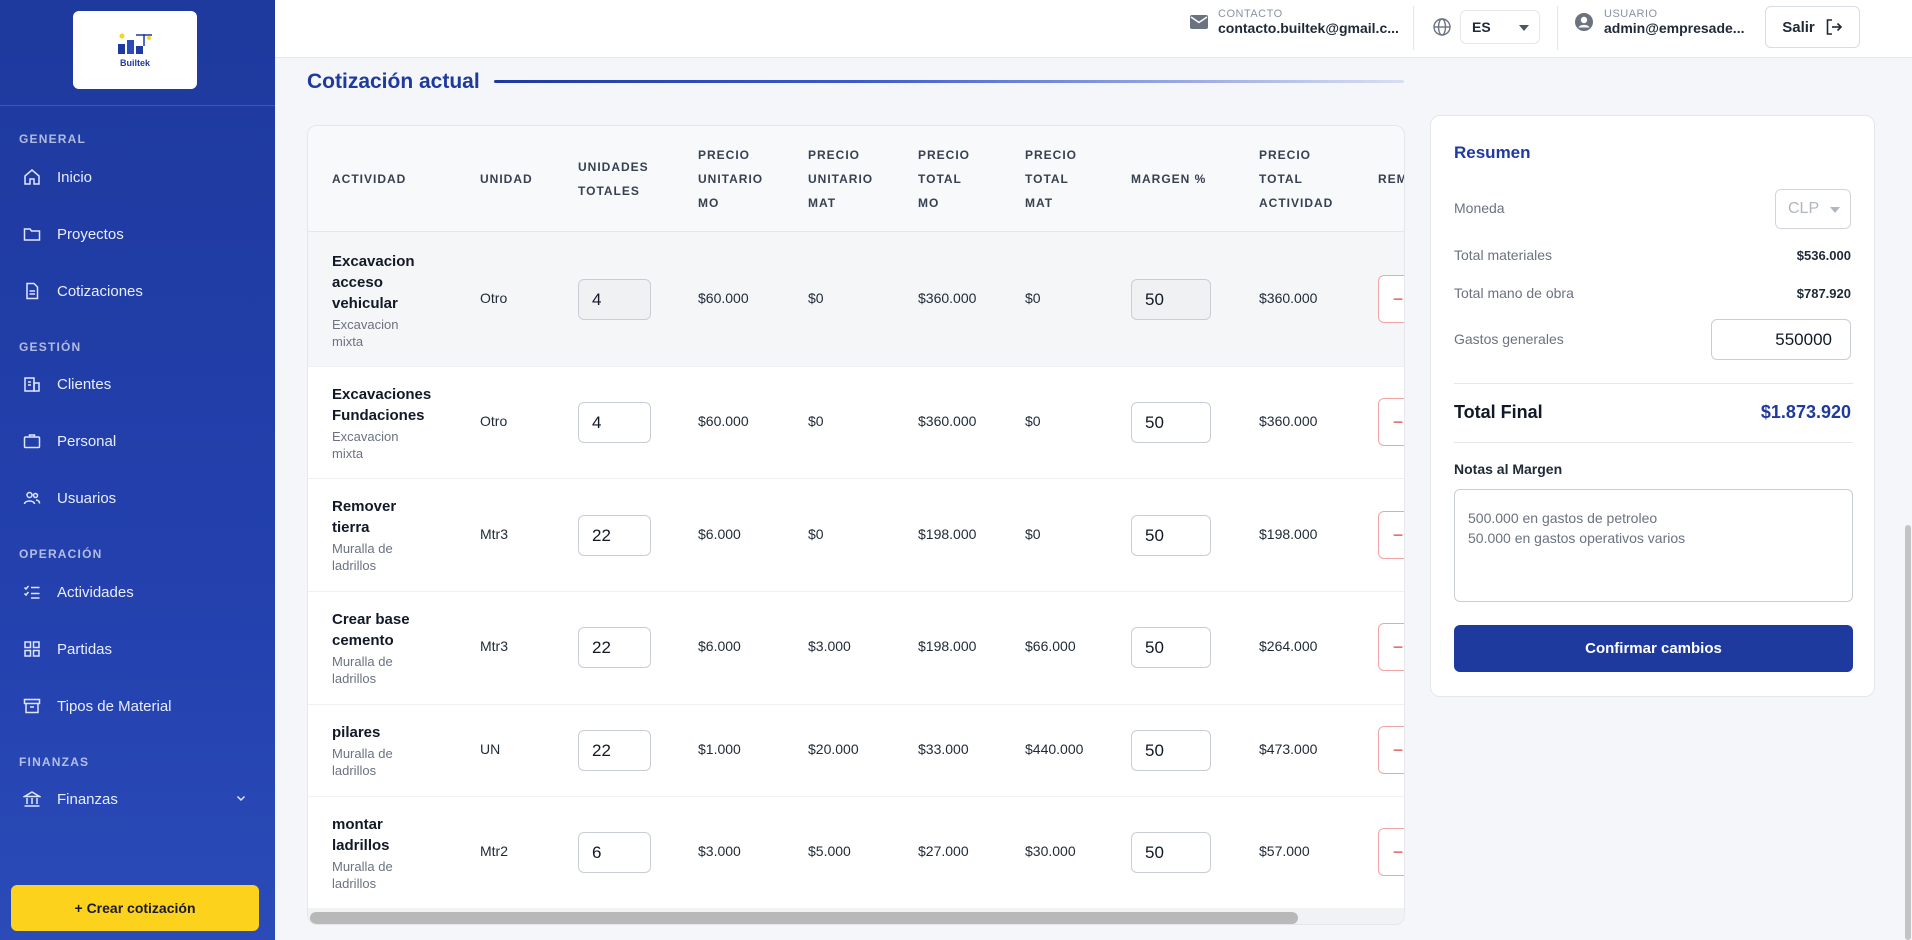 The height and width of the screenshot is (940, 1912). Describe the element at coordinates (719, 749) in the screenshot. I see `unit-price-mo: $1.000` at that location.